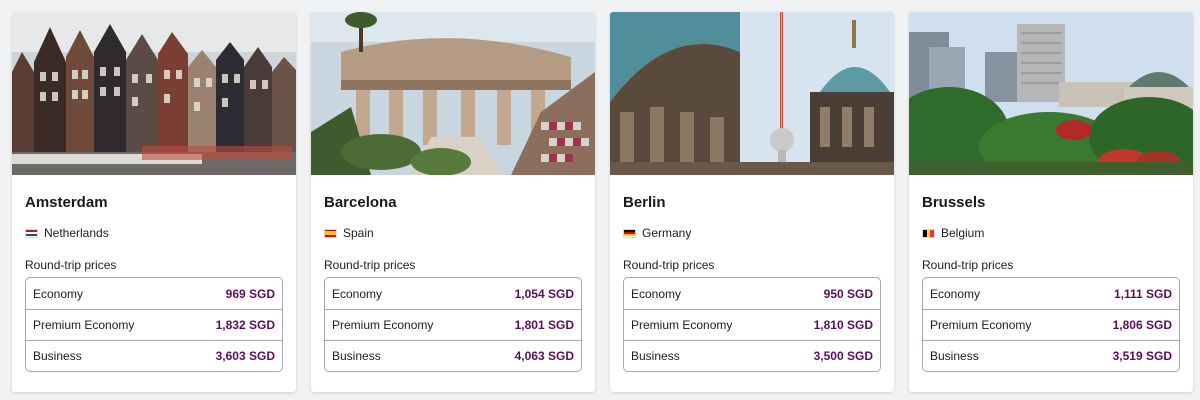  Describe the element at coordinates (154, 233) in the screenshot. I see `country: Netherlands` at that location.